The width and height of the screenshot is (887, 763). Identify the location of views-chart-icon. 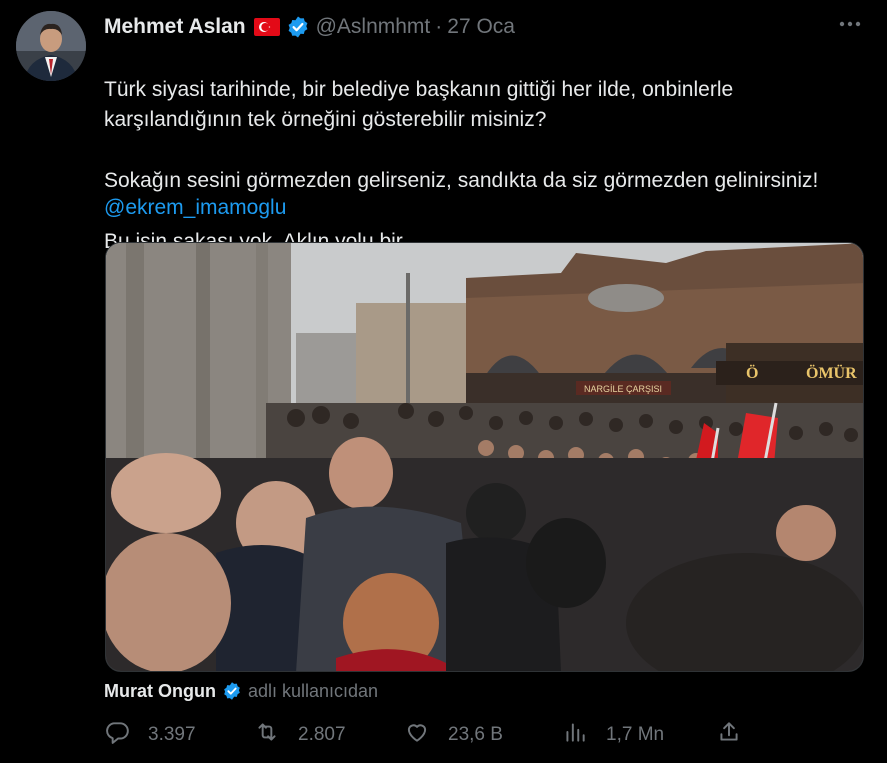
(575, 735).